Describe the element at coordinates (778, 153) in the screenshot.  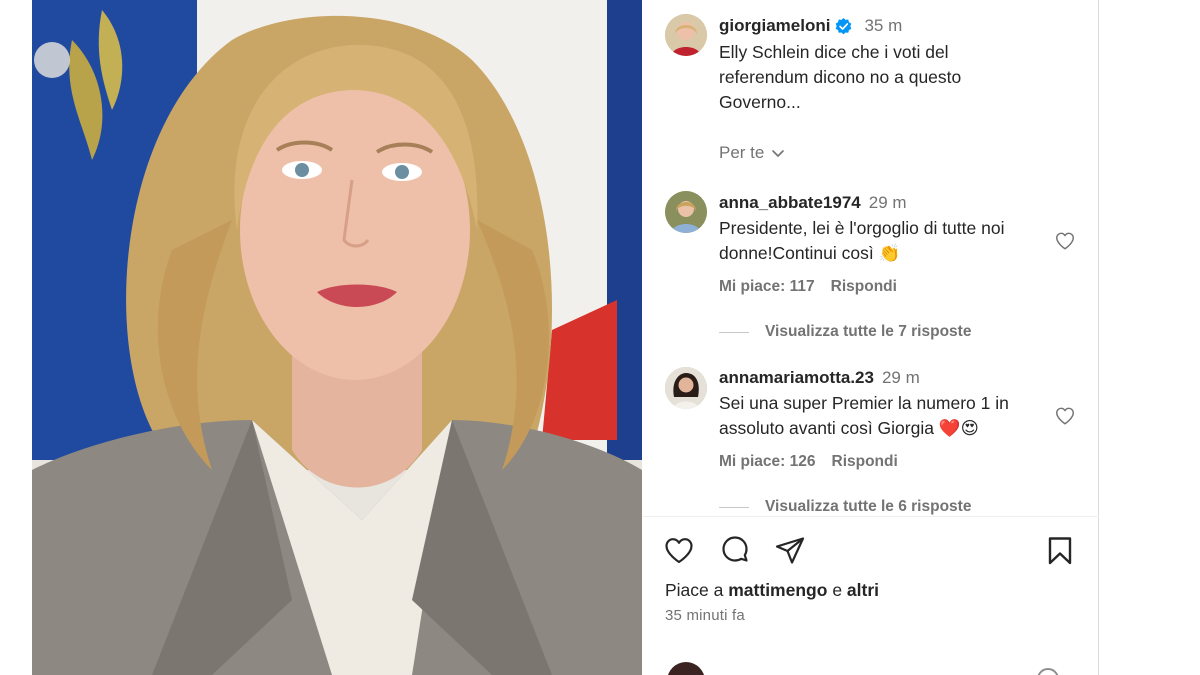
I see `chevron-down-icon` at that location.